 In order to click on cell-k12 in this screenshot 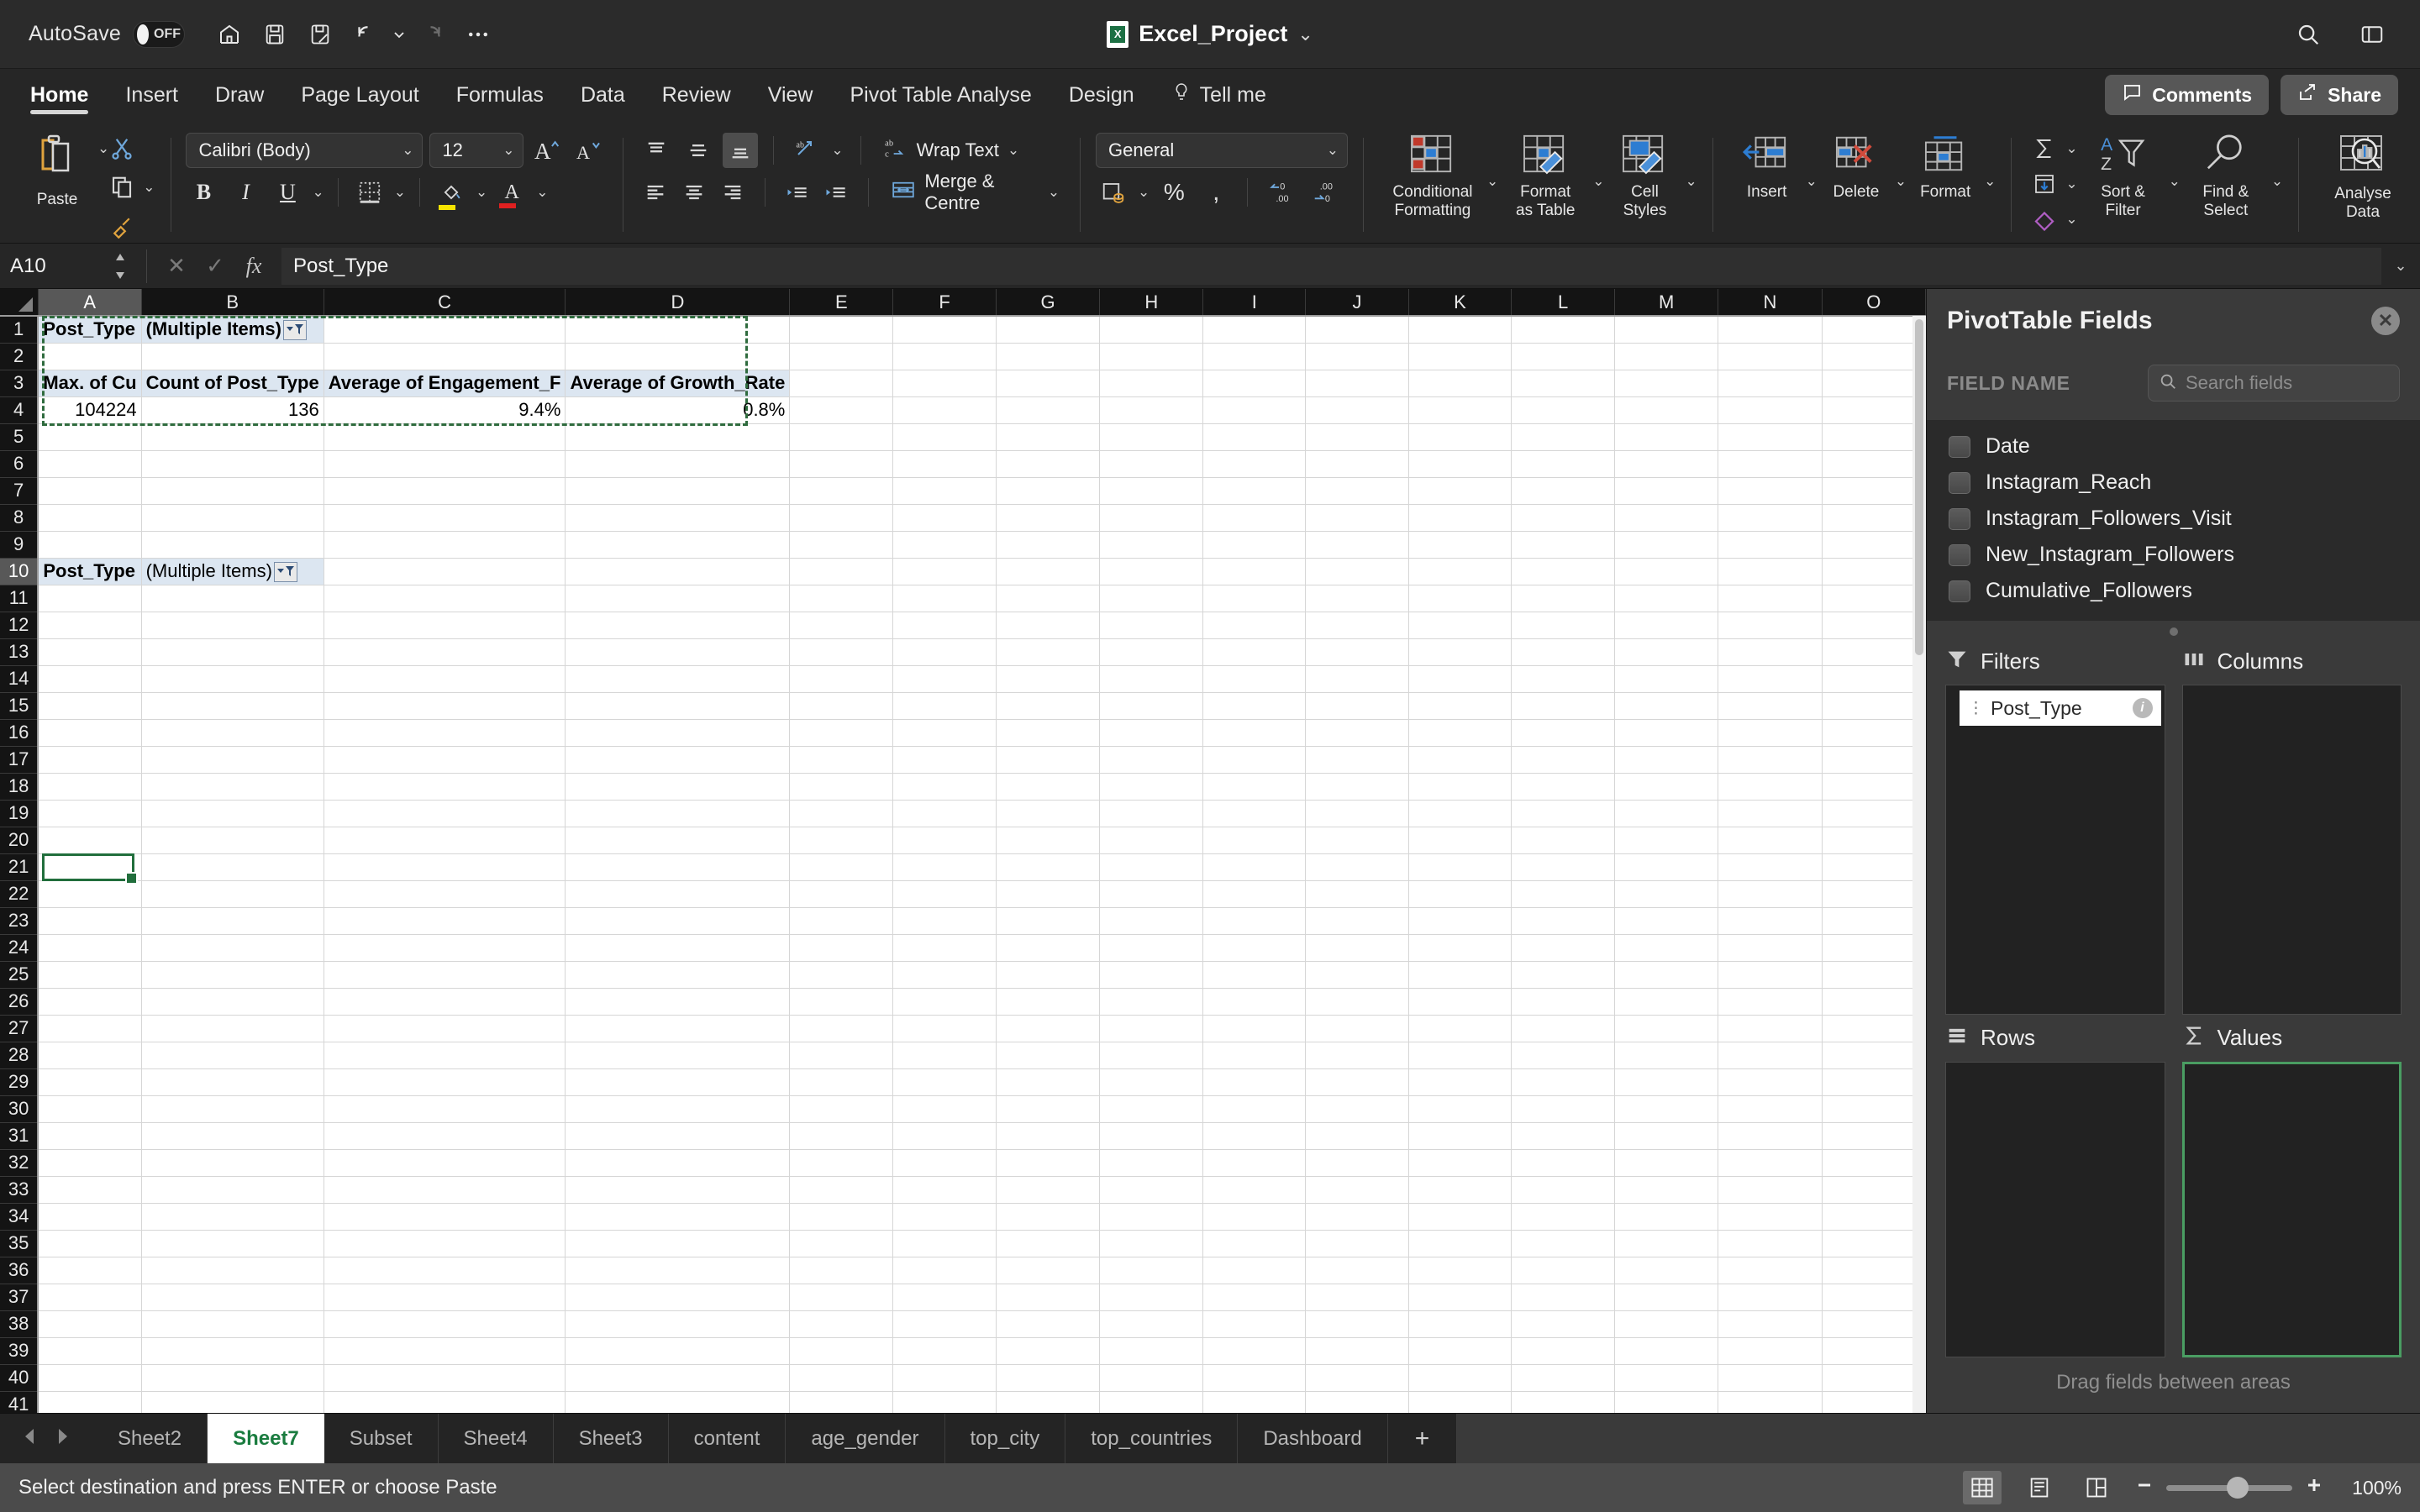, I will do `click(1460, 625)`.